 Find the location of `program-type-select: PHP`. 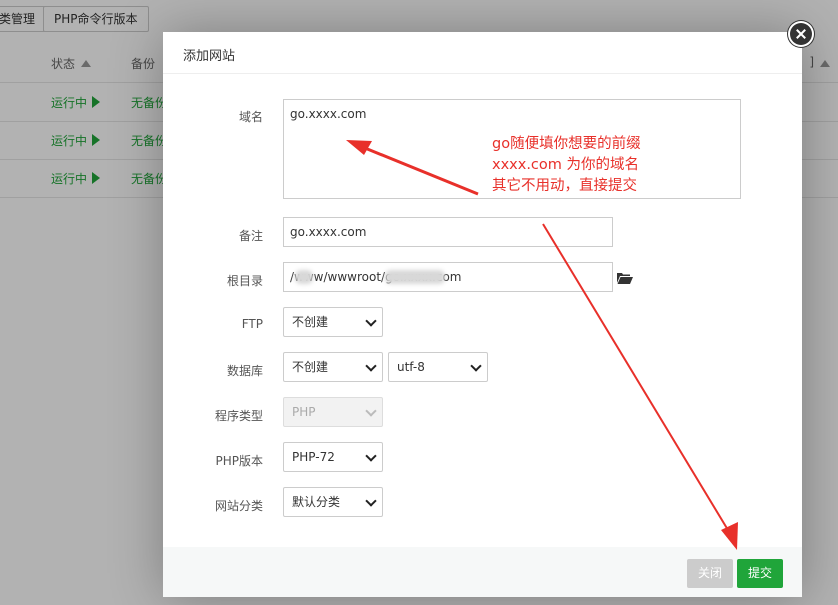

program-type-select: PHP is located at coordinates (333, 412).